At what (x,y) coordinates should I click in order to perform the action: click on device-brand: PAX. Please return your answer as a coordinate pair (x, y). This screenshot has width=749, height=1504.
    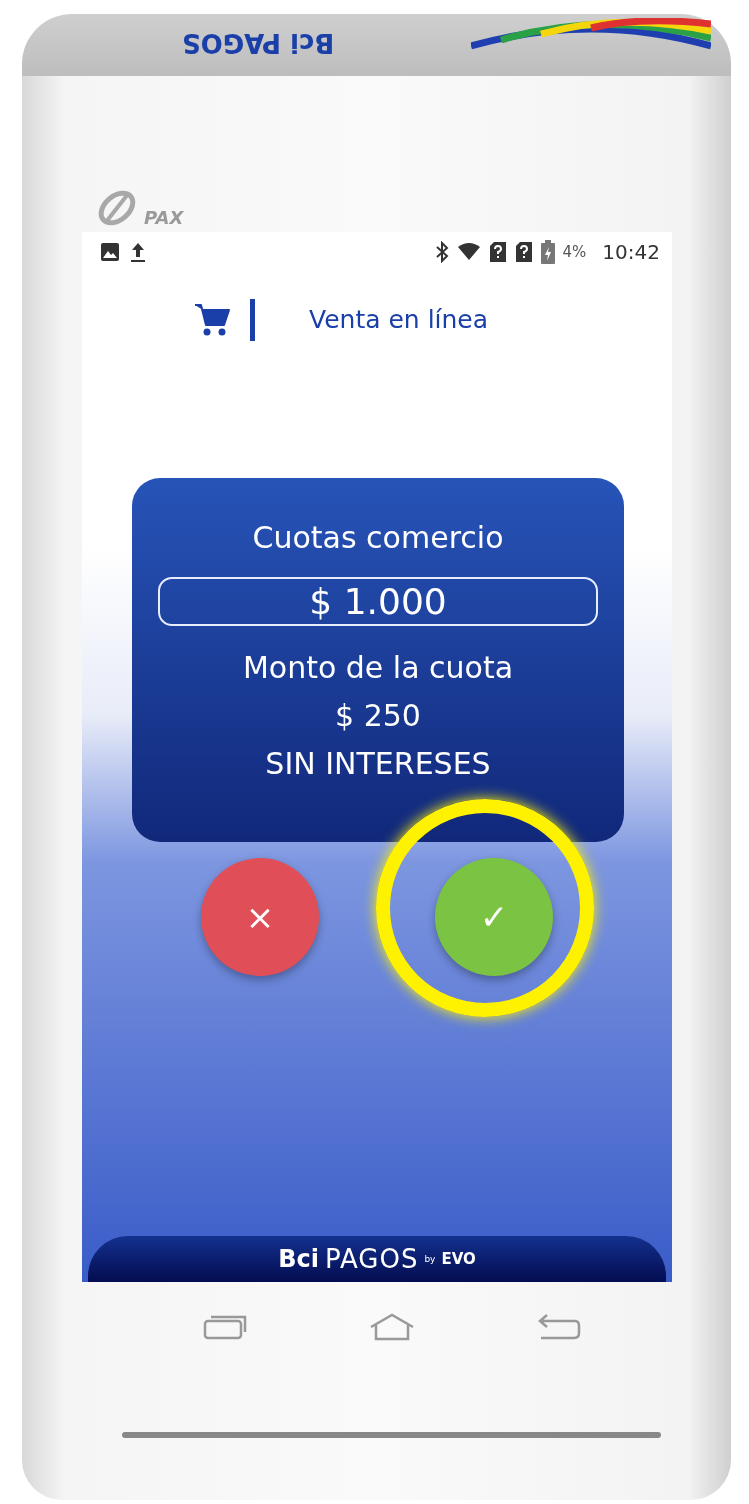
    Looking at the image, I should click on (164, 217).